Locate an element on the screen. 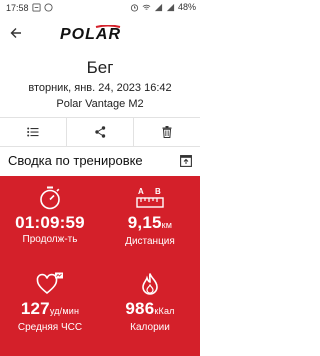  status-bar: 17:58 48% is located at coordinates (100, 8).